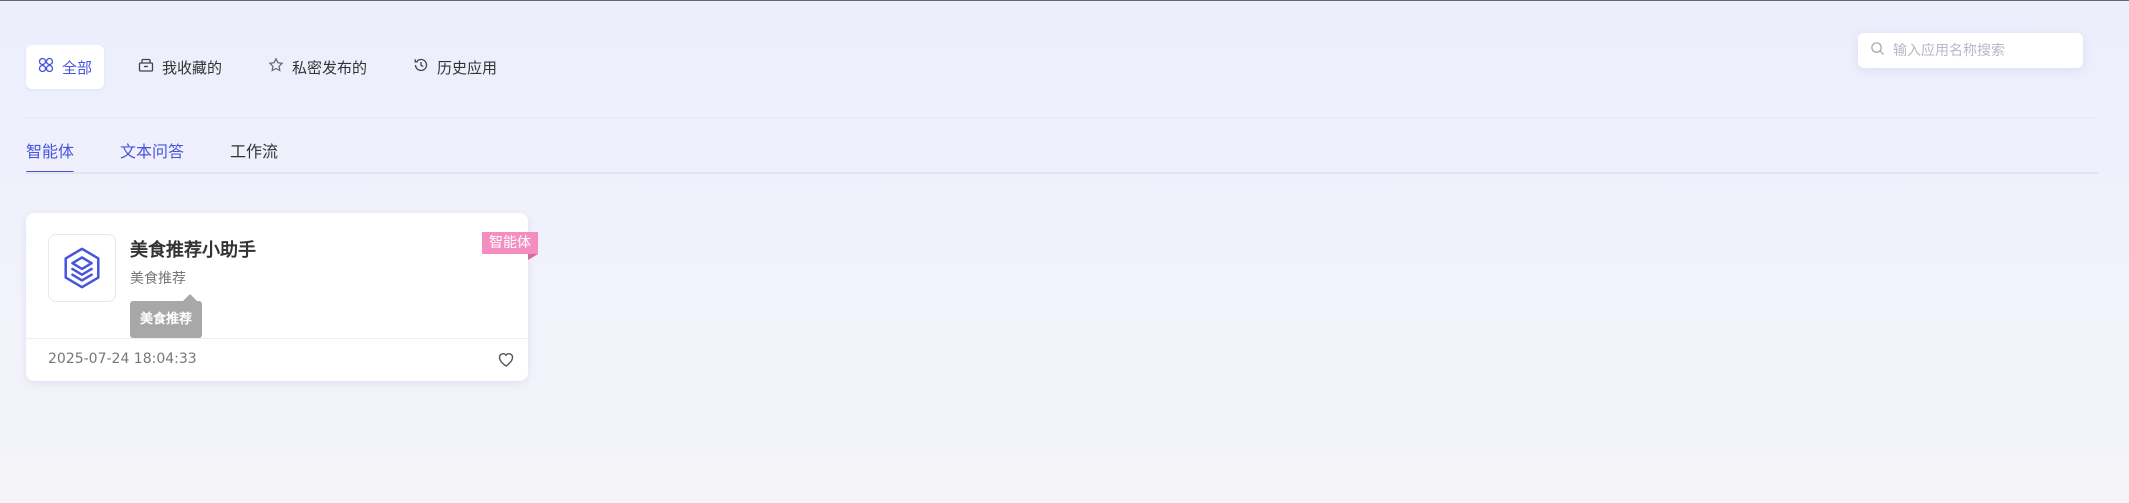 The image size is (2129, 503). Describe the element at coordinates (1062, 173) in the screenshot. I see `tabs-divider` at that location.